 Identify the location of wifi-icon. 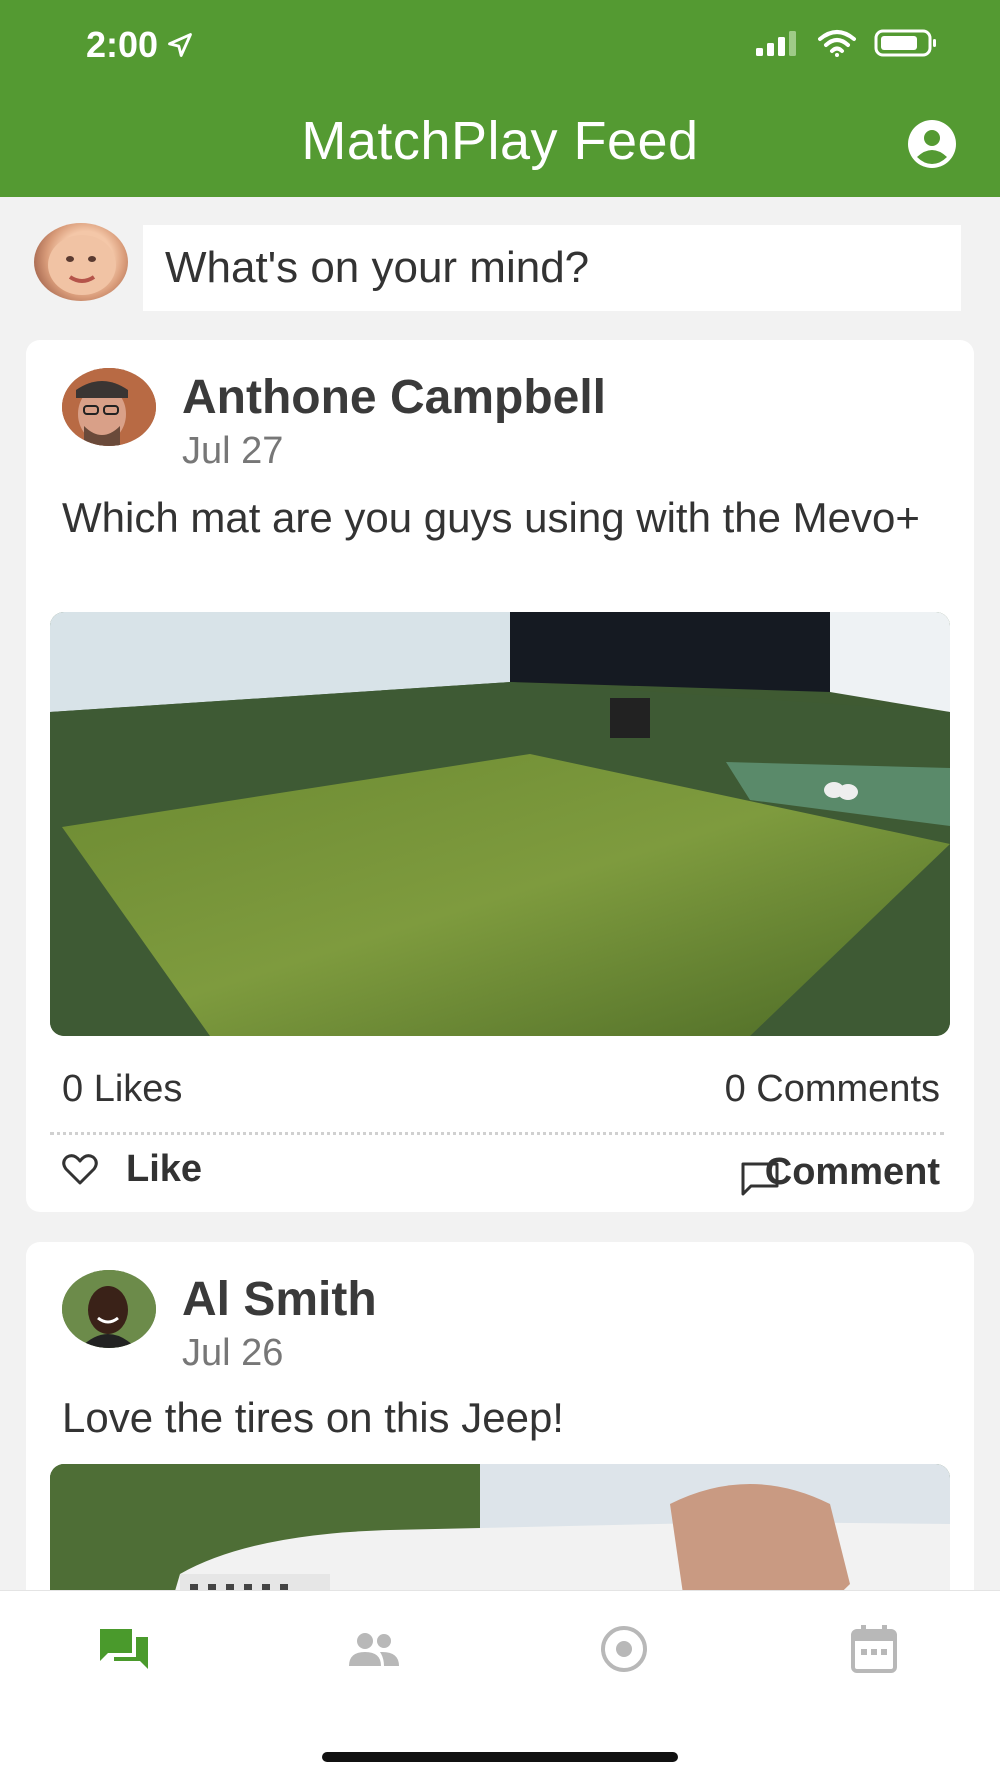
(837, 43).